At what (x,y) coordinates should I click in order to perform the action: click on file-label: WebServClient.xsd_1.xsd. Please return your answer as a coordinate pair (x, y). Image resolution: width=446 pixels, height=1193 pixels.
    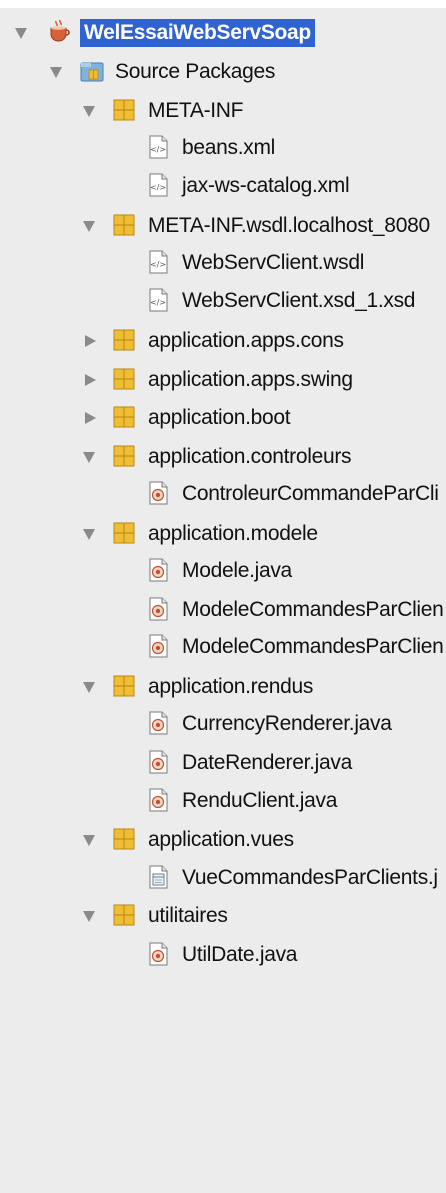
    Looking at the image, I should click on (299, 300).